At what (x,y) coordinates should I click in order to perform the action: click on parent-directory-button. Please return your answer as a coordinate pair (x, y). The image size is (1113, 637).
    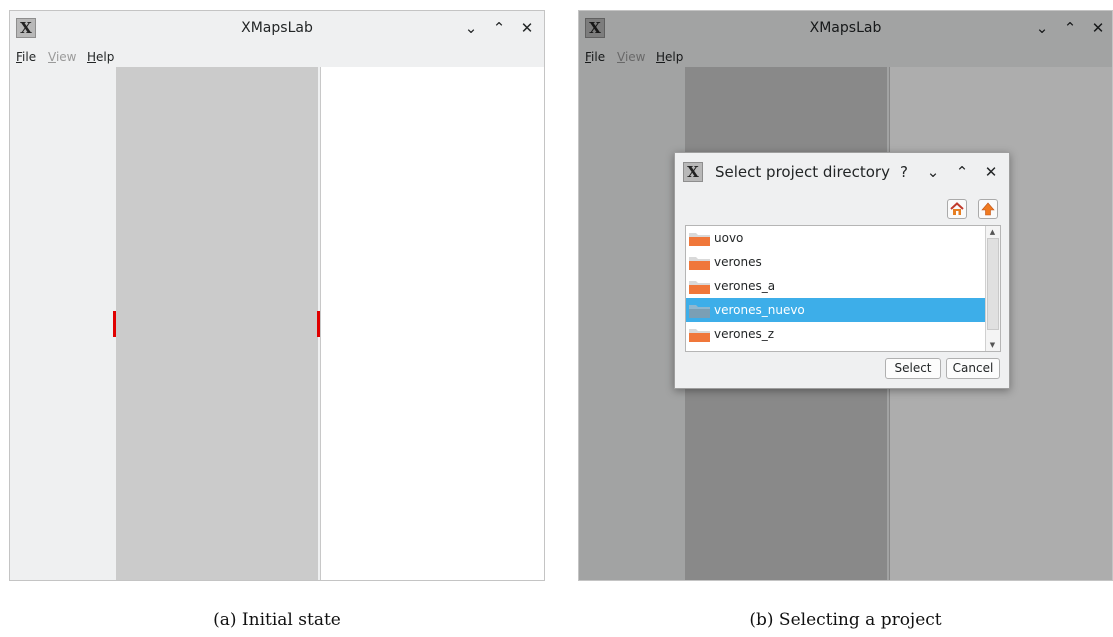
    Looking at the image, I should click on (988, 209).